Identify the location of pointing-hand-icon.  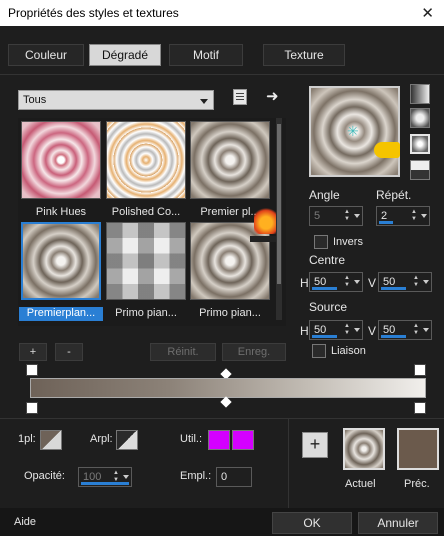
(387, 150).